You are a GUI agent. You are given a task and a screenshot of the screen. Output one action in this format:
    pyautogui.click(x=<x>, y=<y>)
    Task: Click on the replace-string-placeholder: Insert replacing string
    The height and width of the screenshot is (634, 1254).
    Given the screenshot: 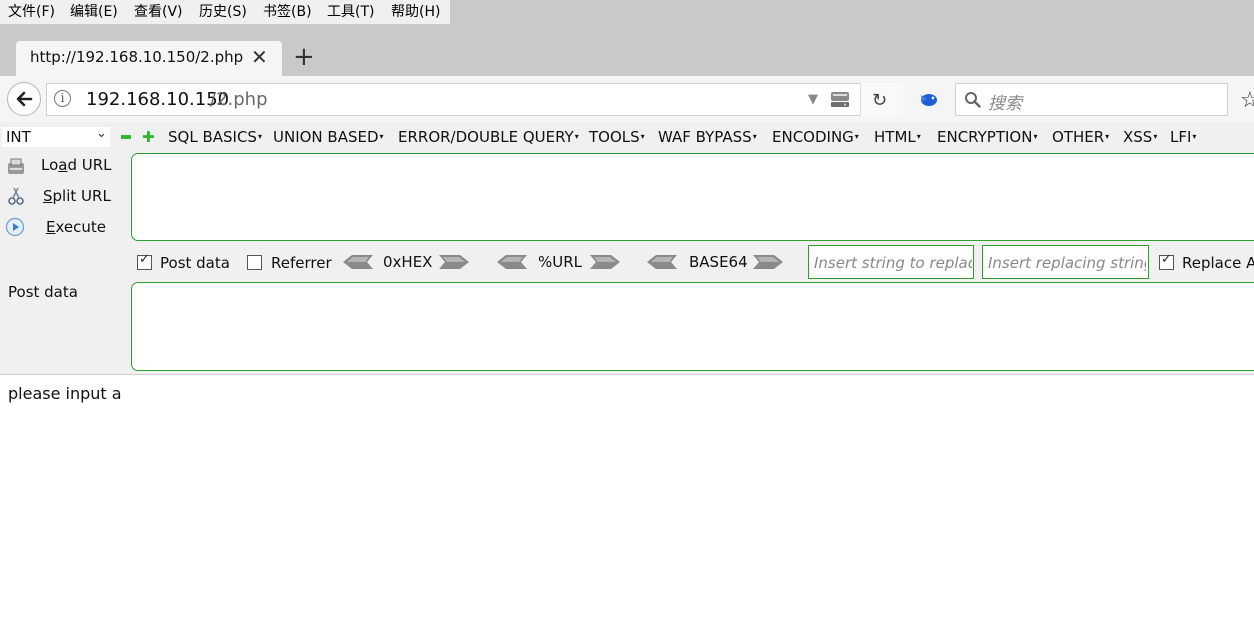 What is the action you would take?
    pyautogui.click(x=1067, y=263)
    